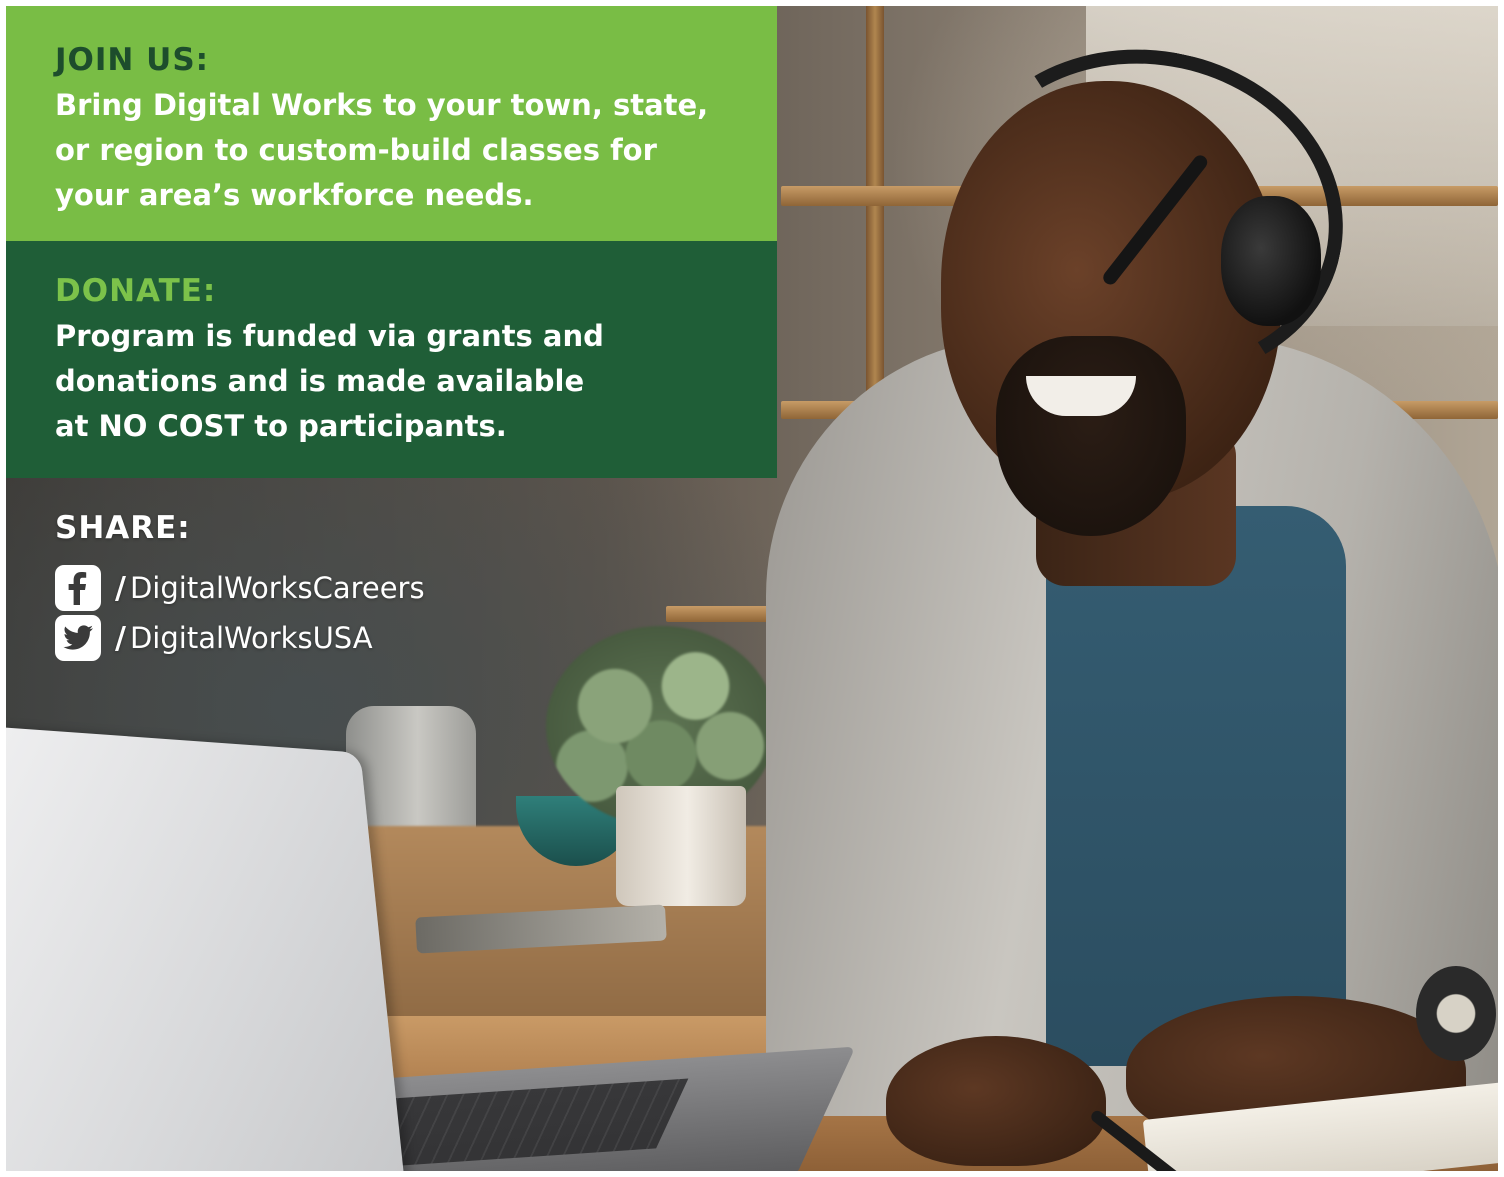  I want to click on twitter-handle: DigitalWorksUSA, so click(251, 638).